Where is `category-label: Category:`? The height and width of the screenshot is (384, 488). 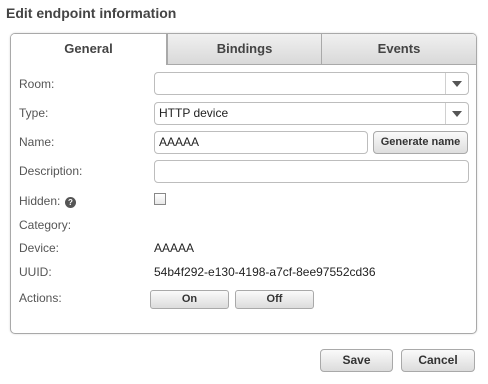 category-label: Category: is located at coordinates (45, 225).